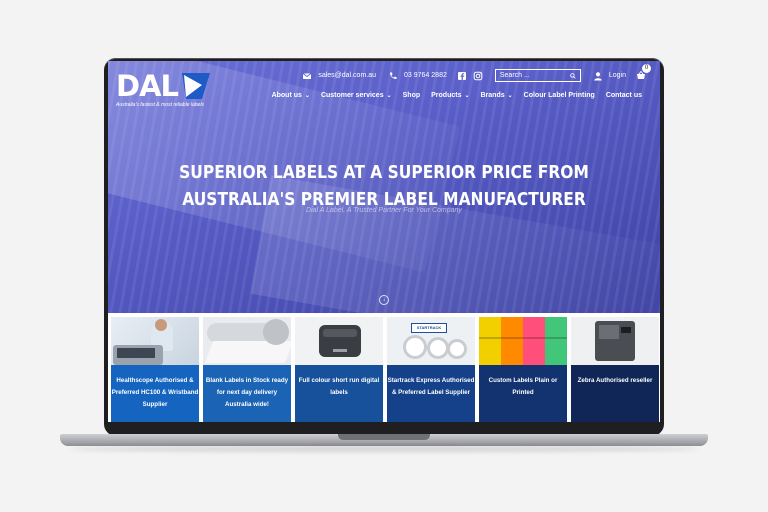 The image size is (768, 512). I want to click on tile-image-startrack-rolls: STARTRACK, so click(431, 341).